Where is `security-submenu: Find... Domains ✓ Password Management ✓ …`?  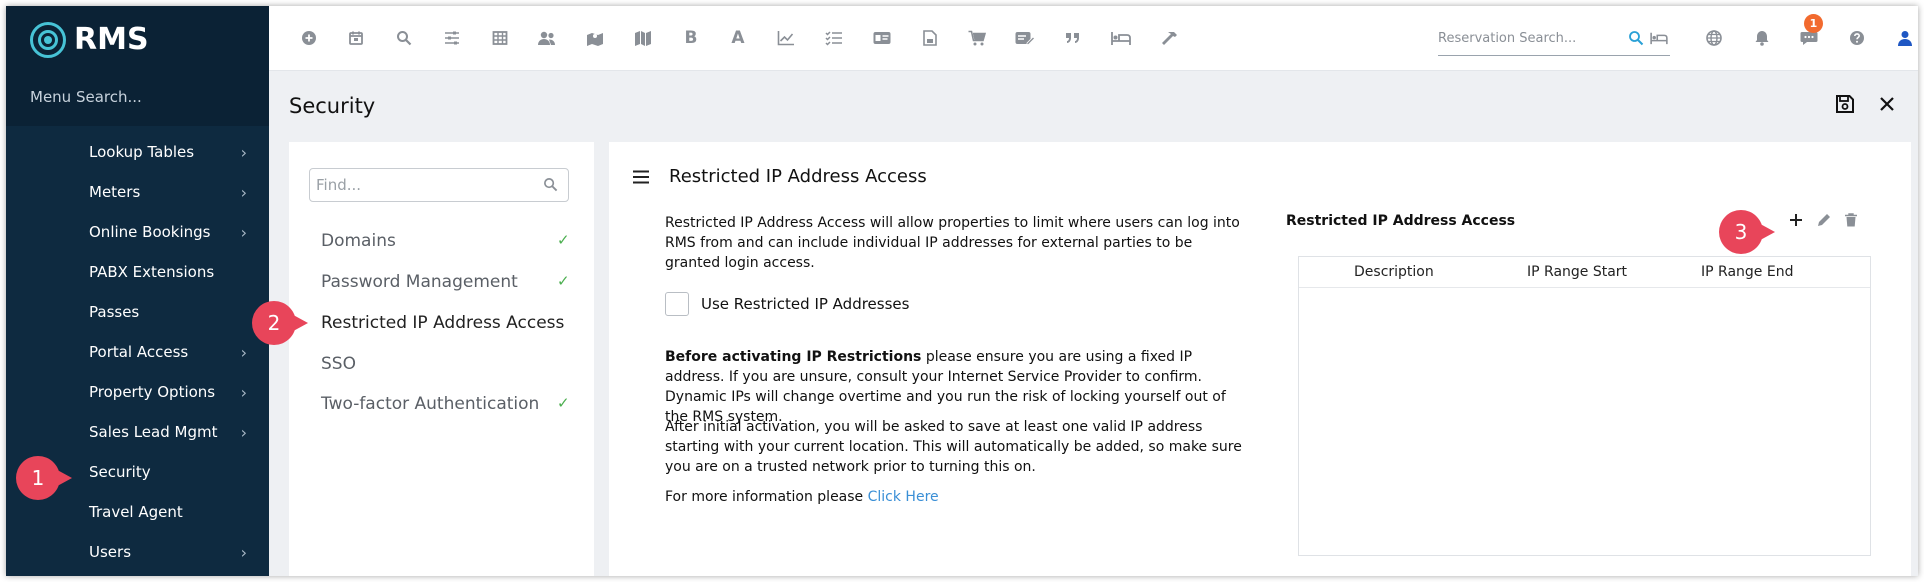
security-submenu: Find... Domains ✓ Password Management ✓ … is located at coordinates (441, 359).